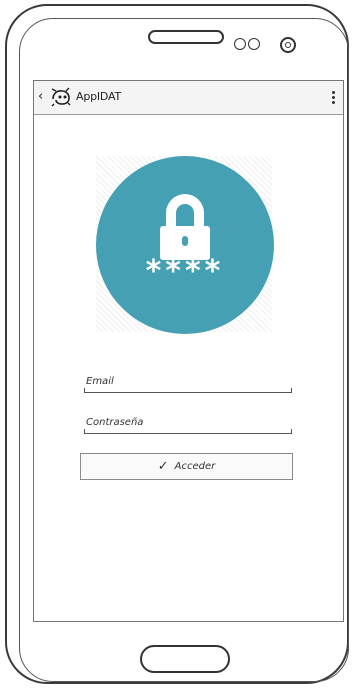 The height and width of the screenshot is (689, 356). I want to click on proximity-sensor, so click(240, 44).